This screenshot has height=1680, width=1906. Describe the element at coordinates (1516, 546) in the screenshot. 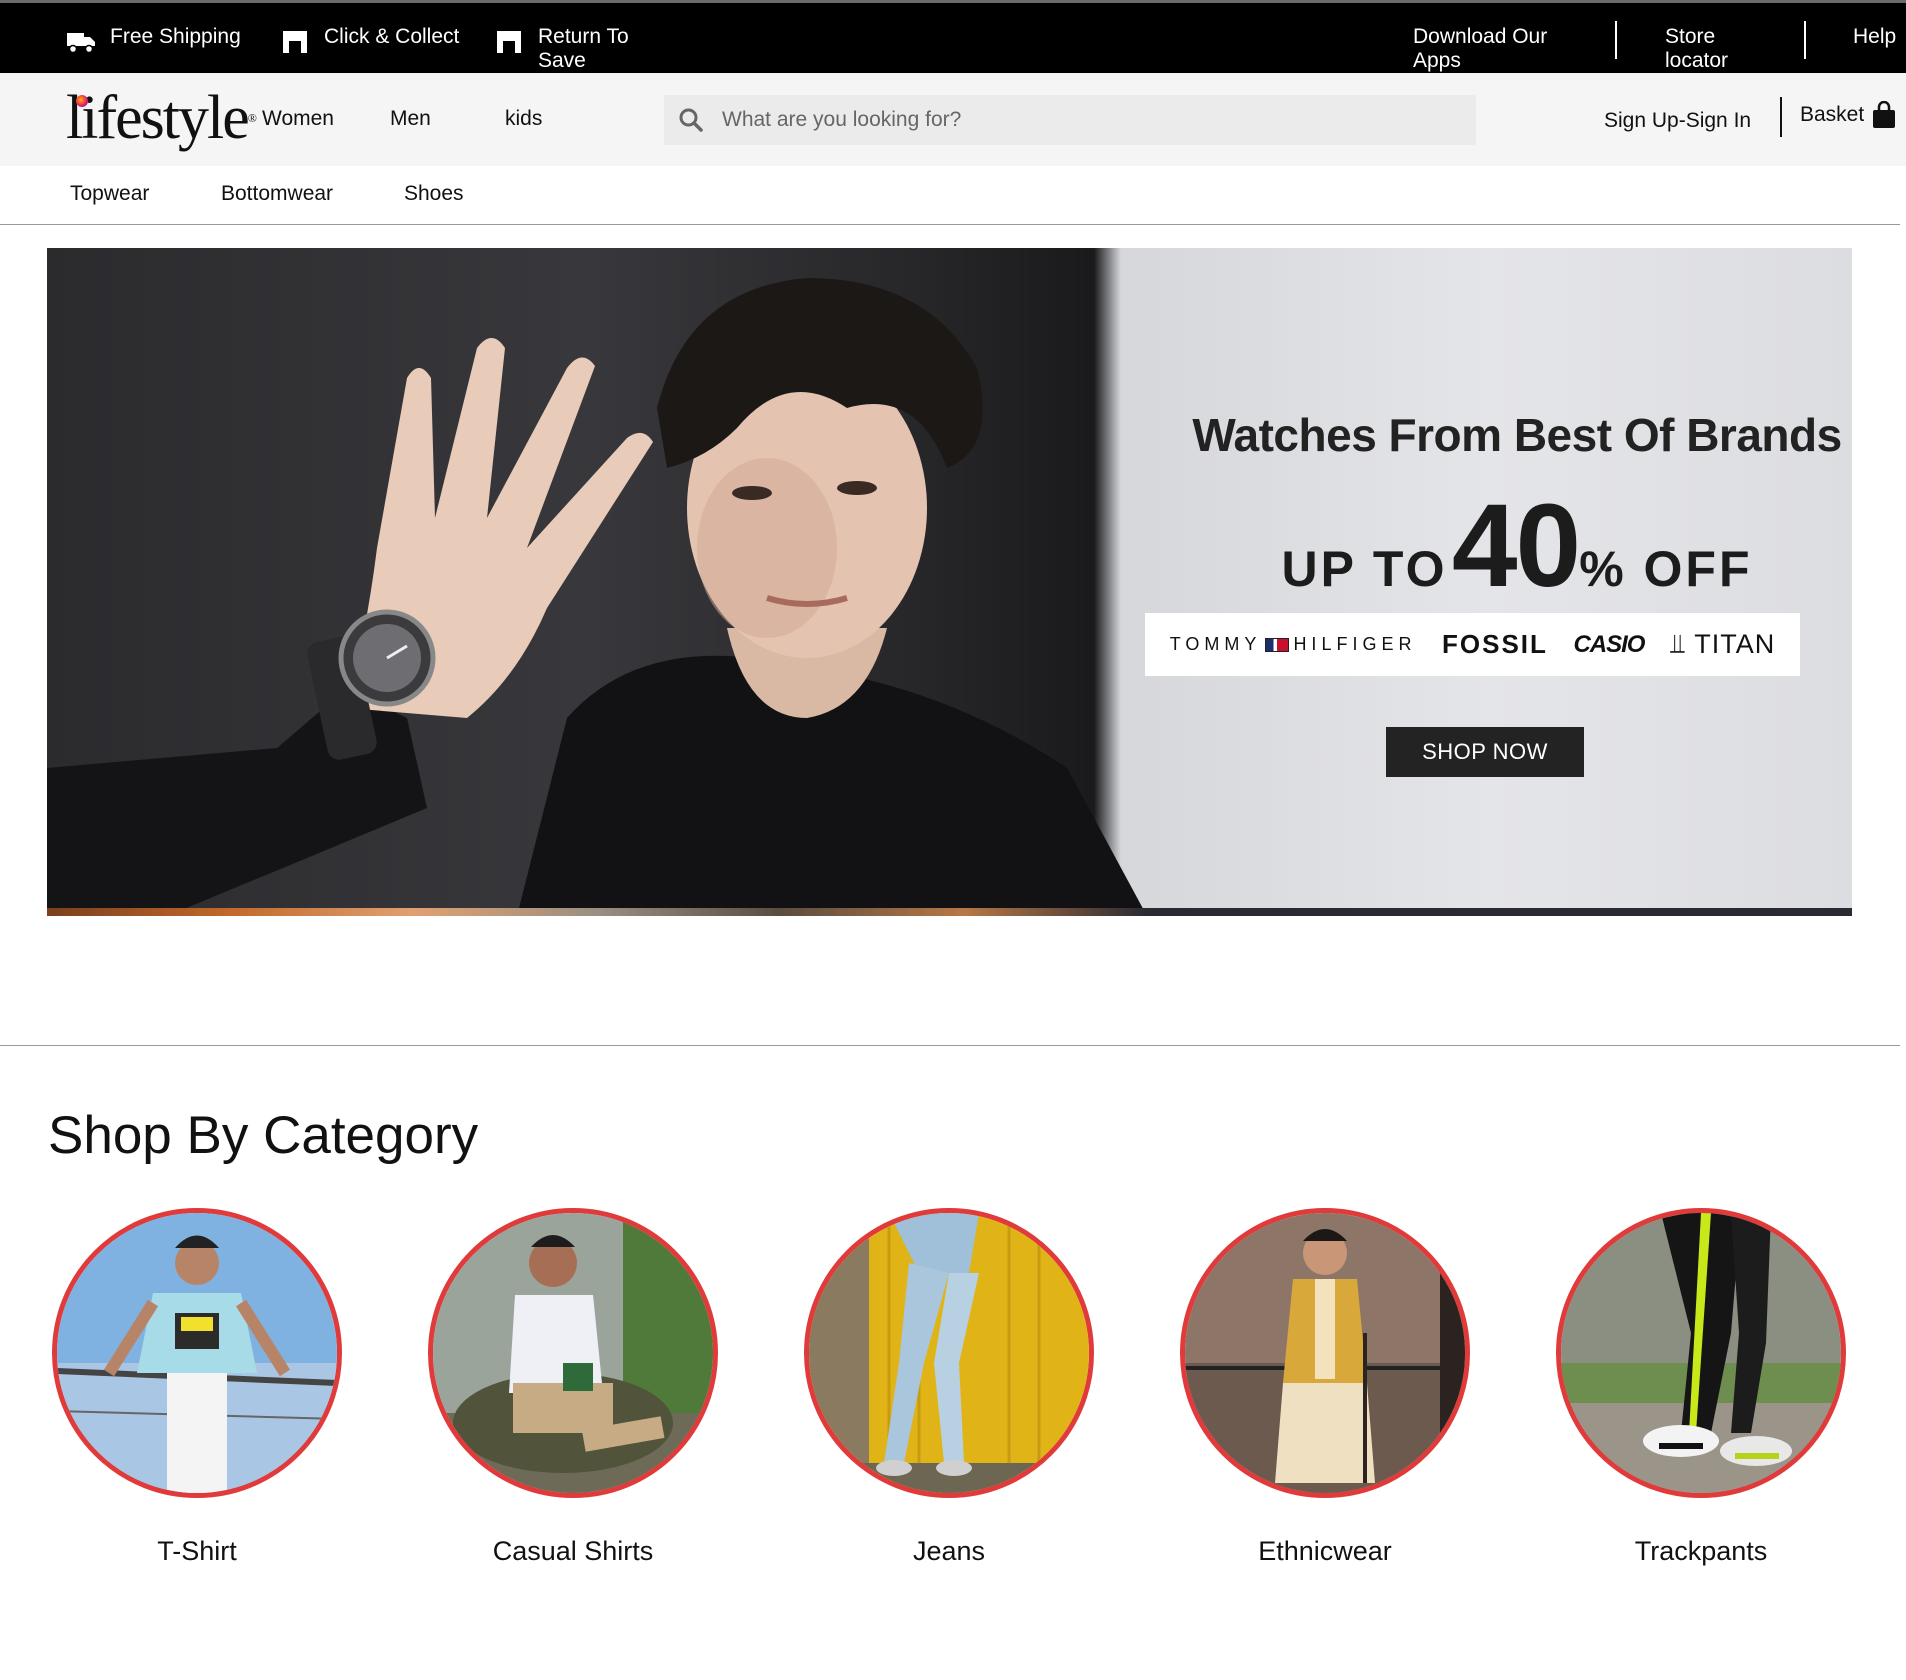

I see `hero-percent: 40` at that location.